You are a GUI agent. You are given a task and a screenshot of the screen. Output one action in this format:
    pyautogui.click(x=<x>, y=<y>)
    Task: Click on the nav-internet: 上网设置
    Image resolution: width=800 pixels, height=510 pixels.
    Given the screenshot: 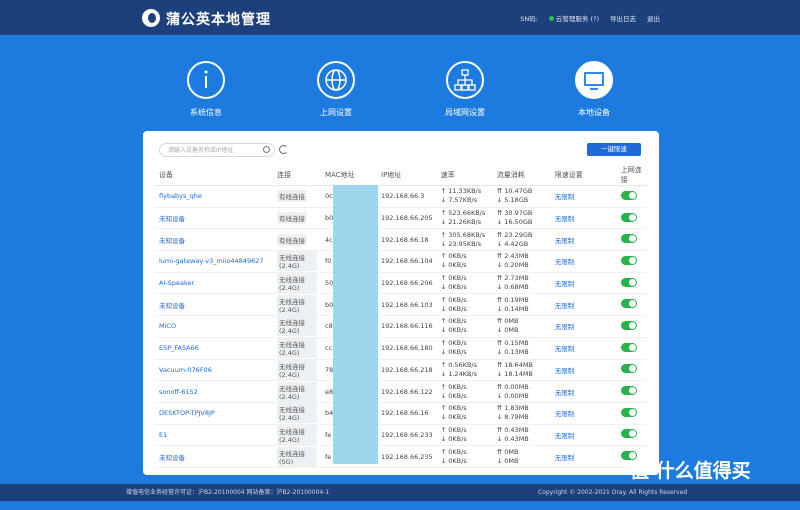 What is the action you would take?
    pyautogui.click(x=336, y=89)
    